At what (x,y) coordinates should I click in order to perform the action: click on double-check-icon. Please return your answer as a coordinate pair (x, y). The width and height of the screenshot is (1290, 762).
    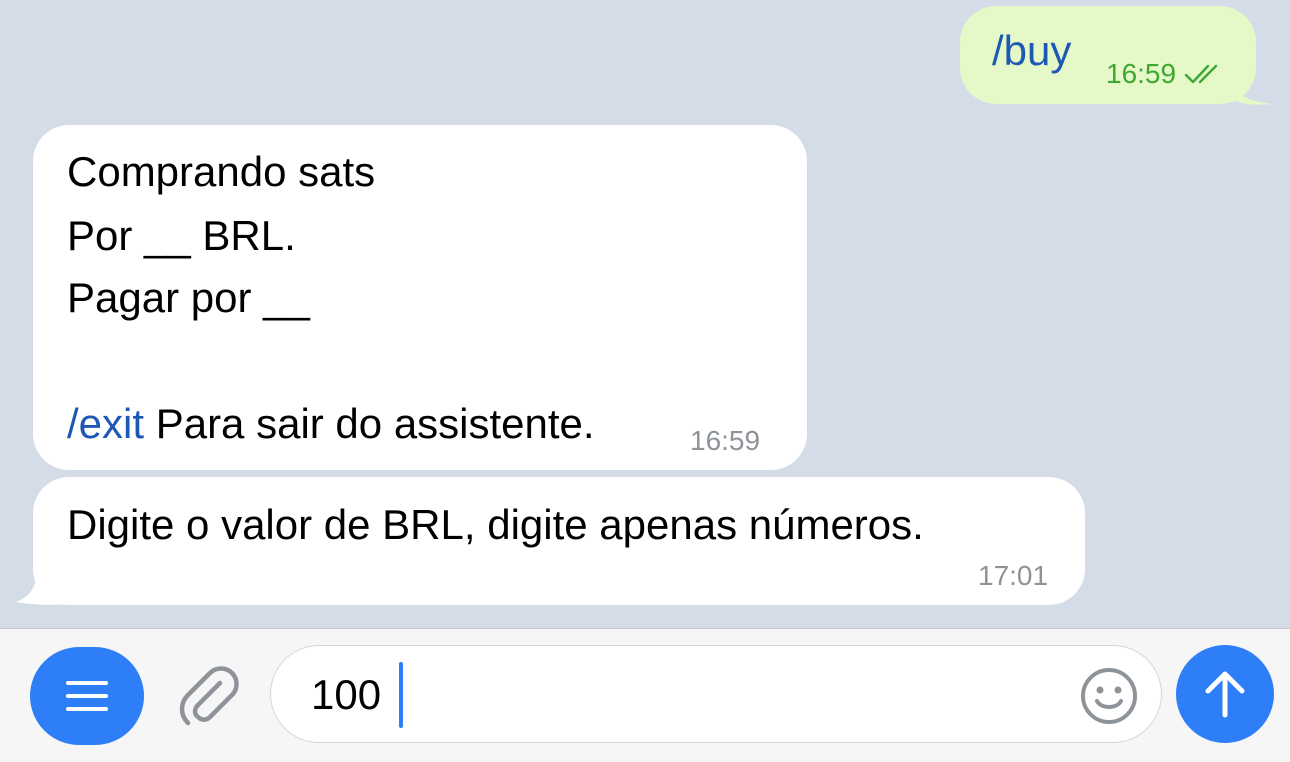
    Looking at the image, I should click on (1201, 74).